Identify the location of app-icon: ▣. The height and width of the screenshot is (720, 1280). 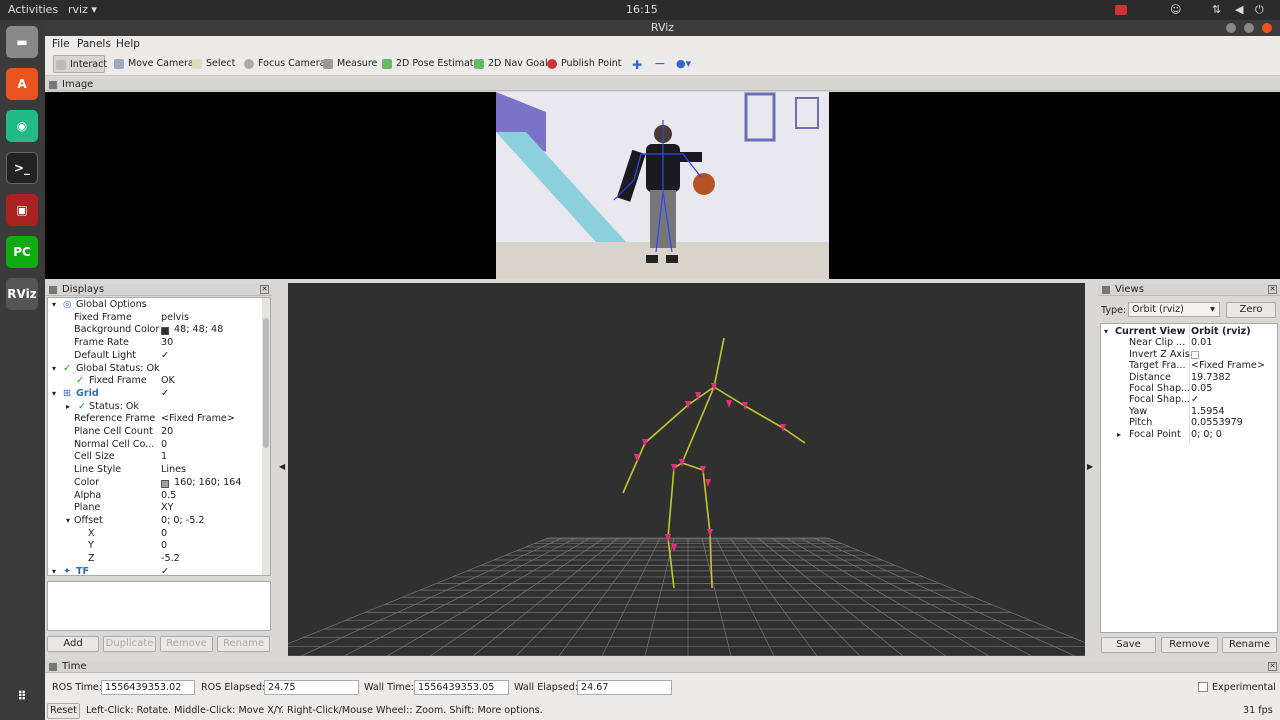
(22, 210).